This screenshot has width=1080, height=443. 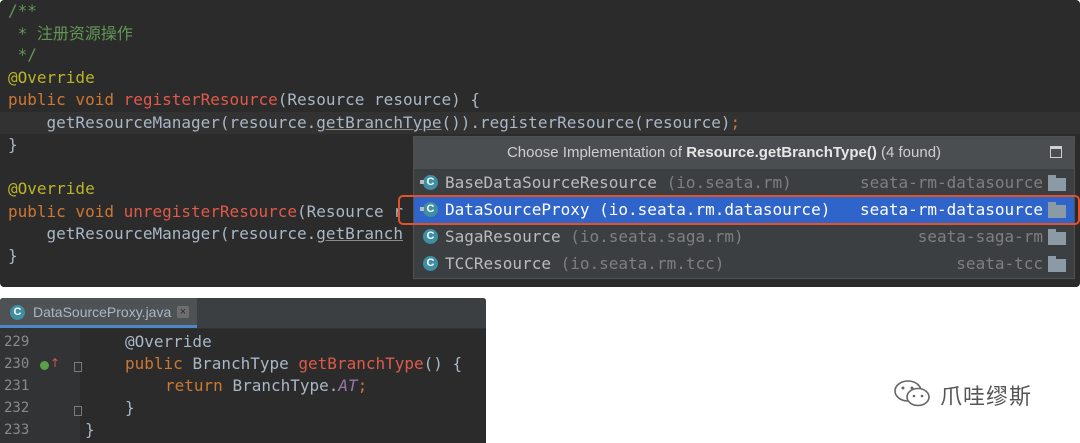 What do you see at coordinates (379, 99) in the screenshot?
I see `method-params: (Resource resource) {` at bounding box center [379, 99].